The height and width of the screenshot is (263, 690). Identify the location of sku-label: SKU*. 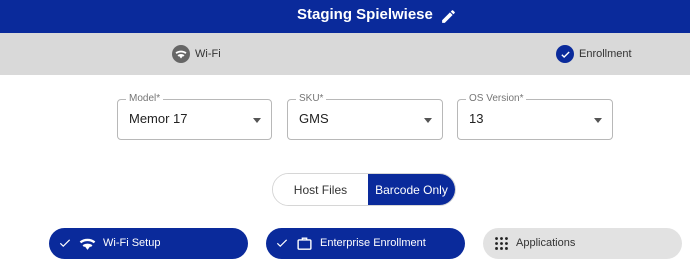
(311, 99).